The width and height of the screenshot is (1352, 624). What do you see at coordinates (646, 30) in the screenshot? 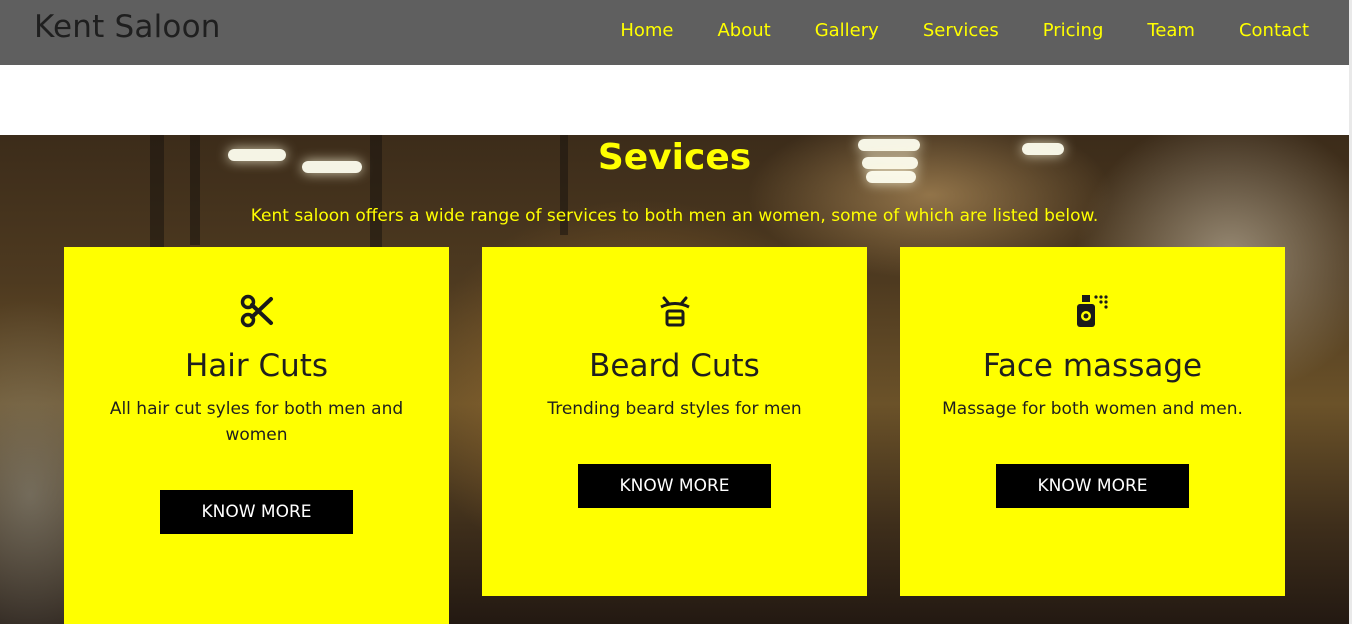
I see `nav-home: Home` at bounding box center [646, 30].